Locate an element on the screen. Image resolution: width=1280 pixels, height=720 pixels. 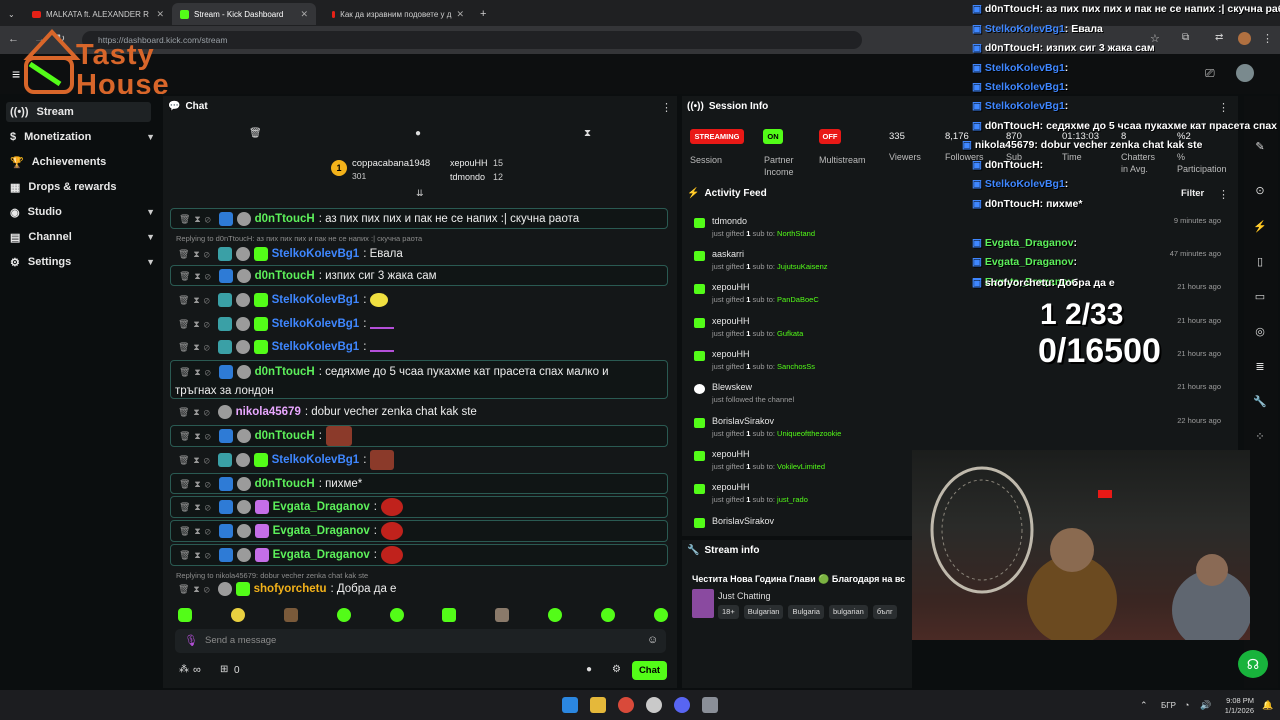
activity-target: PanDaBoeC is located at coordinates (798, 299).